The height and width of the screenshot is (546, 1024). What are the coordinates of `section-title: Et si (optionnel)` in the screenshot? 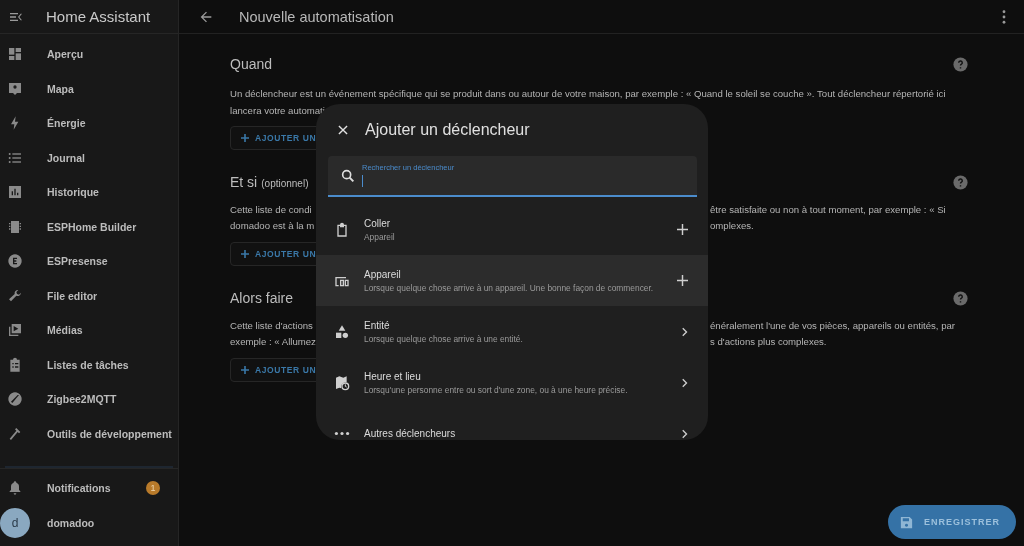 It's located at (269, 182).